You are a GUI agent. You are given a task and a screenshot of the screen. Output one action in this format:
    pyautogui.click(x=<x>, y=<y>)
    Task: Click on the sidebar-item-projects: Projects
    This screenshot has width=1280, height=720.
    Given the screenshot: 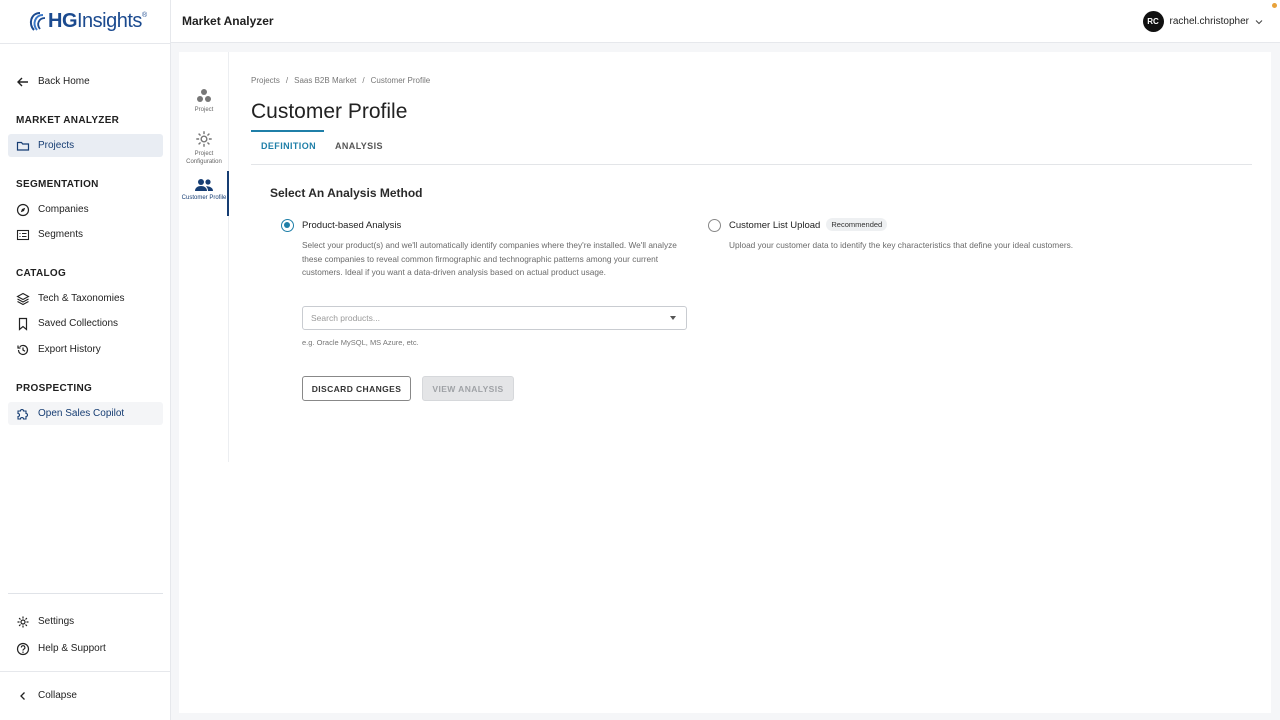 What is the action you would take?
    pyautogui.click(x=85, y=145)
    